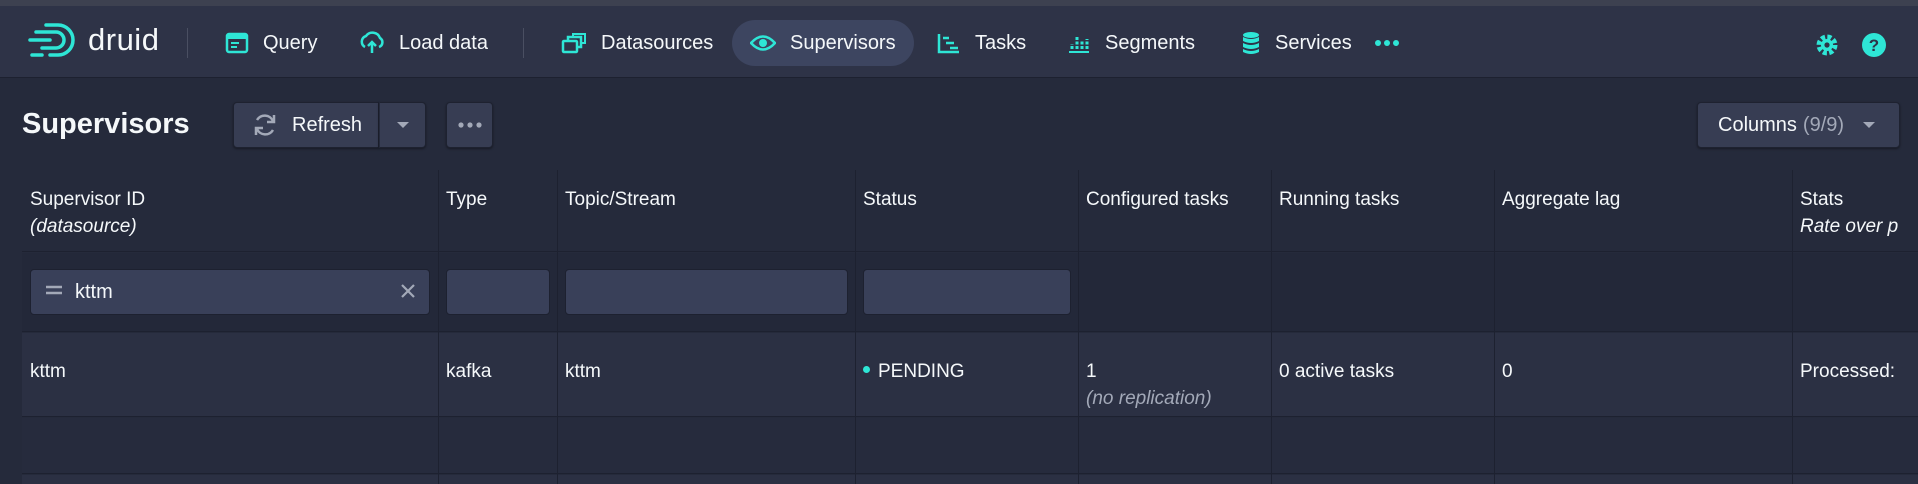  Describe the element at coordinates (408, 291) in the screenshot. I see `clear-icon` at that location.